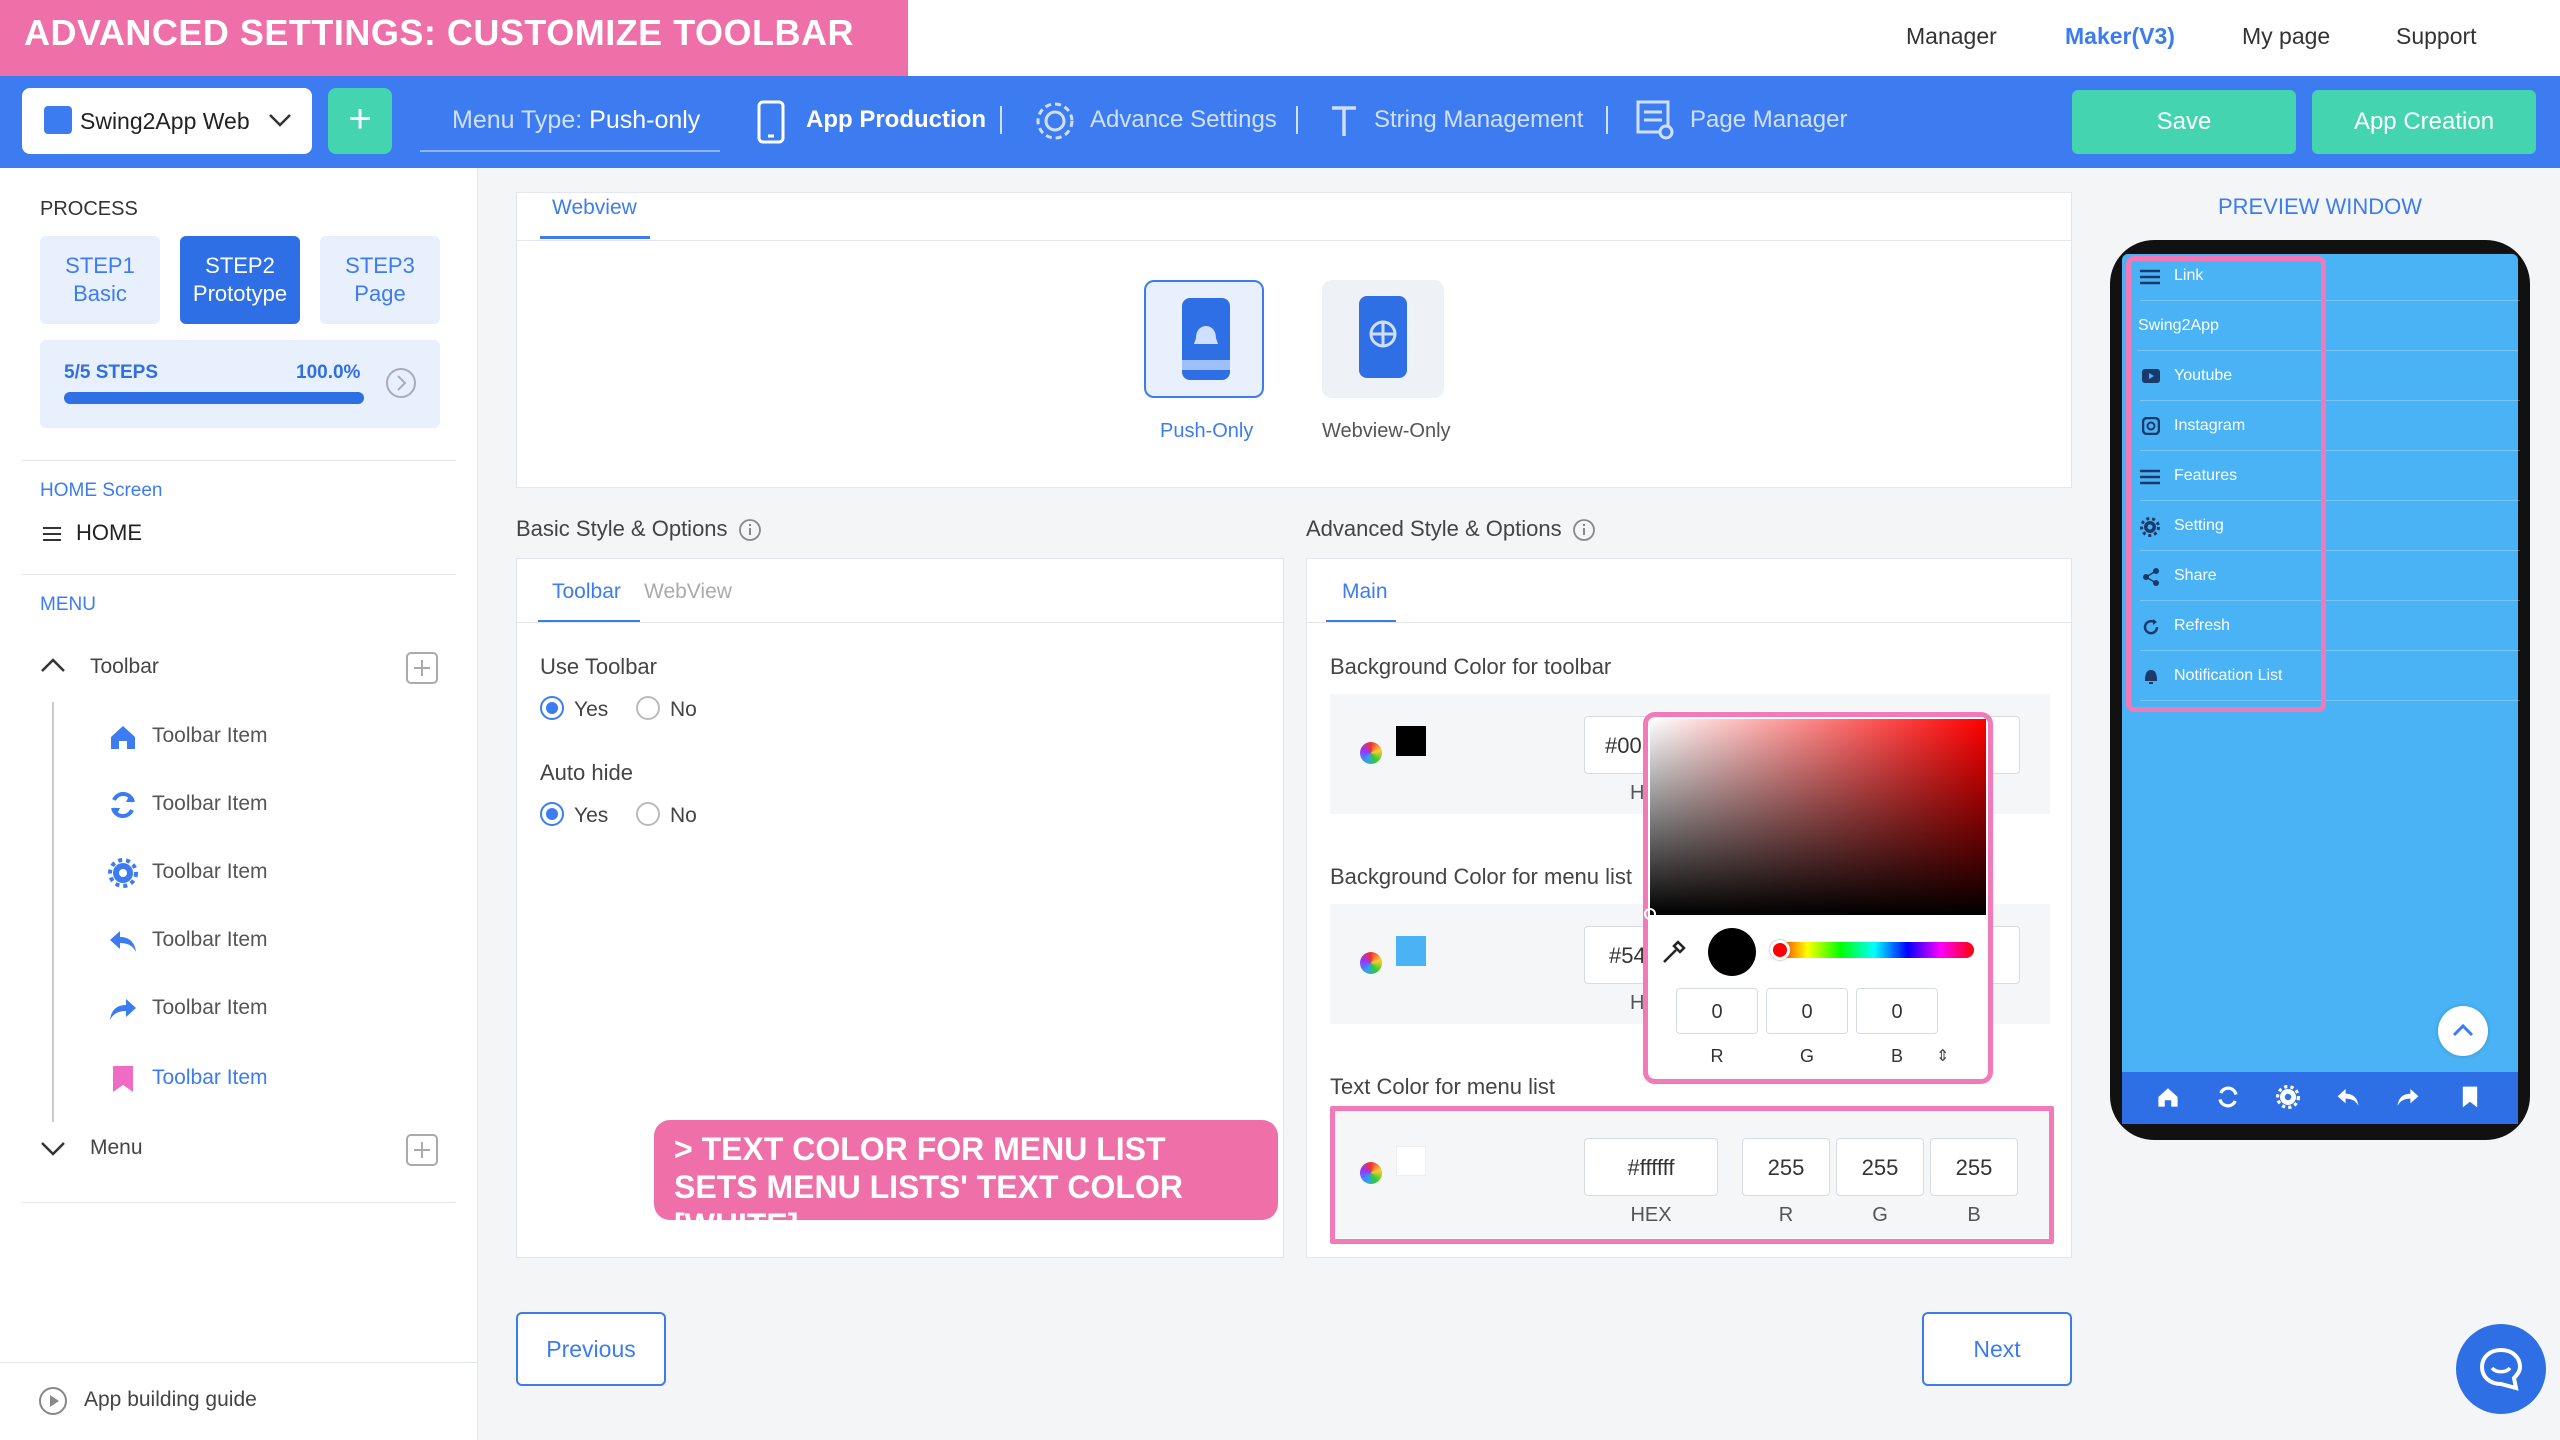 This screenshot has height=1440, width=2560. Describe the element at coordinates (380, 293) in the screenshot. I see `step-sub: Page` at that location.